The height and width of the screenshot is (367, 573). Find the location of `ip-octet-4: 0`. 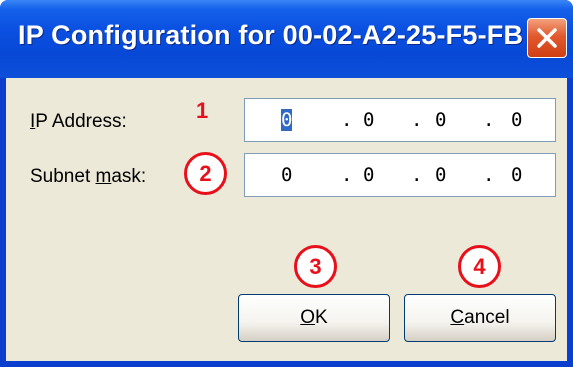

ip-octet-4: 0 is located at coordinates (516, 120).